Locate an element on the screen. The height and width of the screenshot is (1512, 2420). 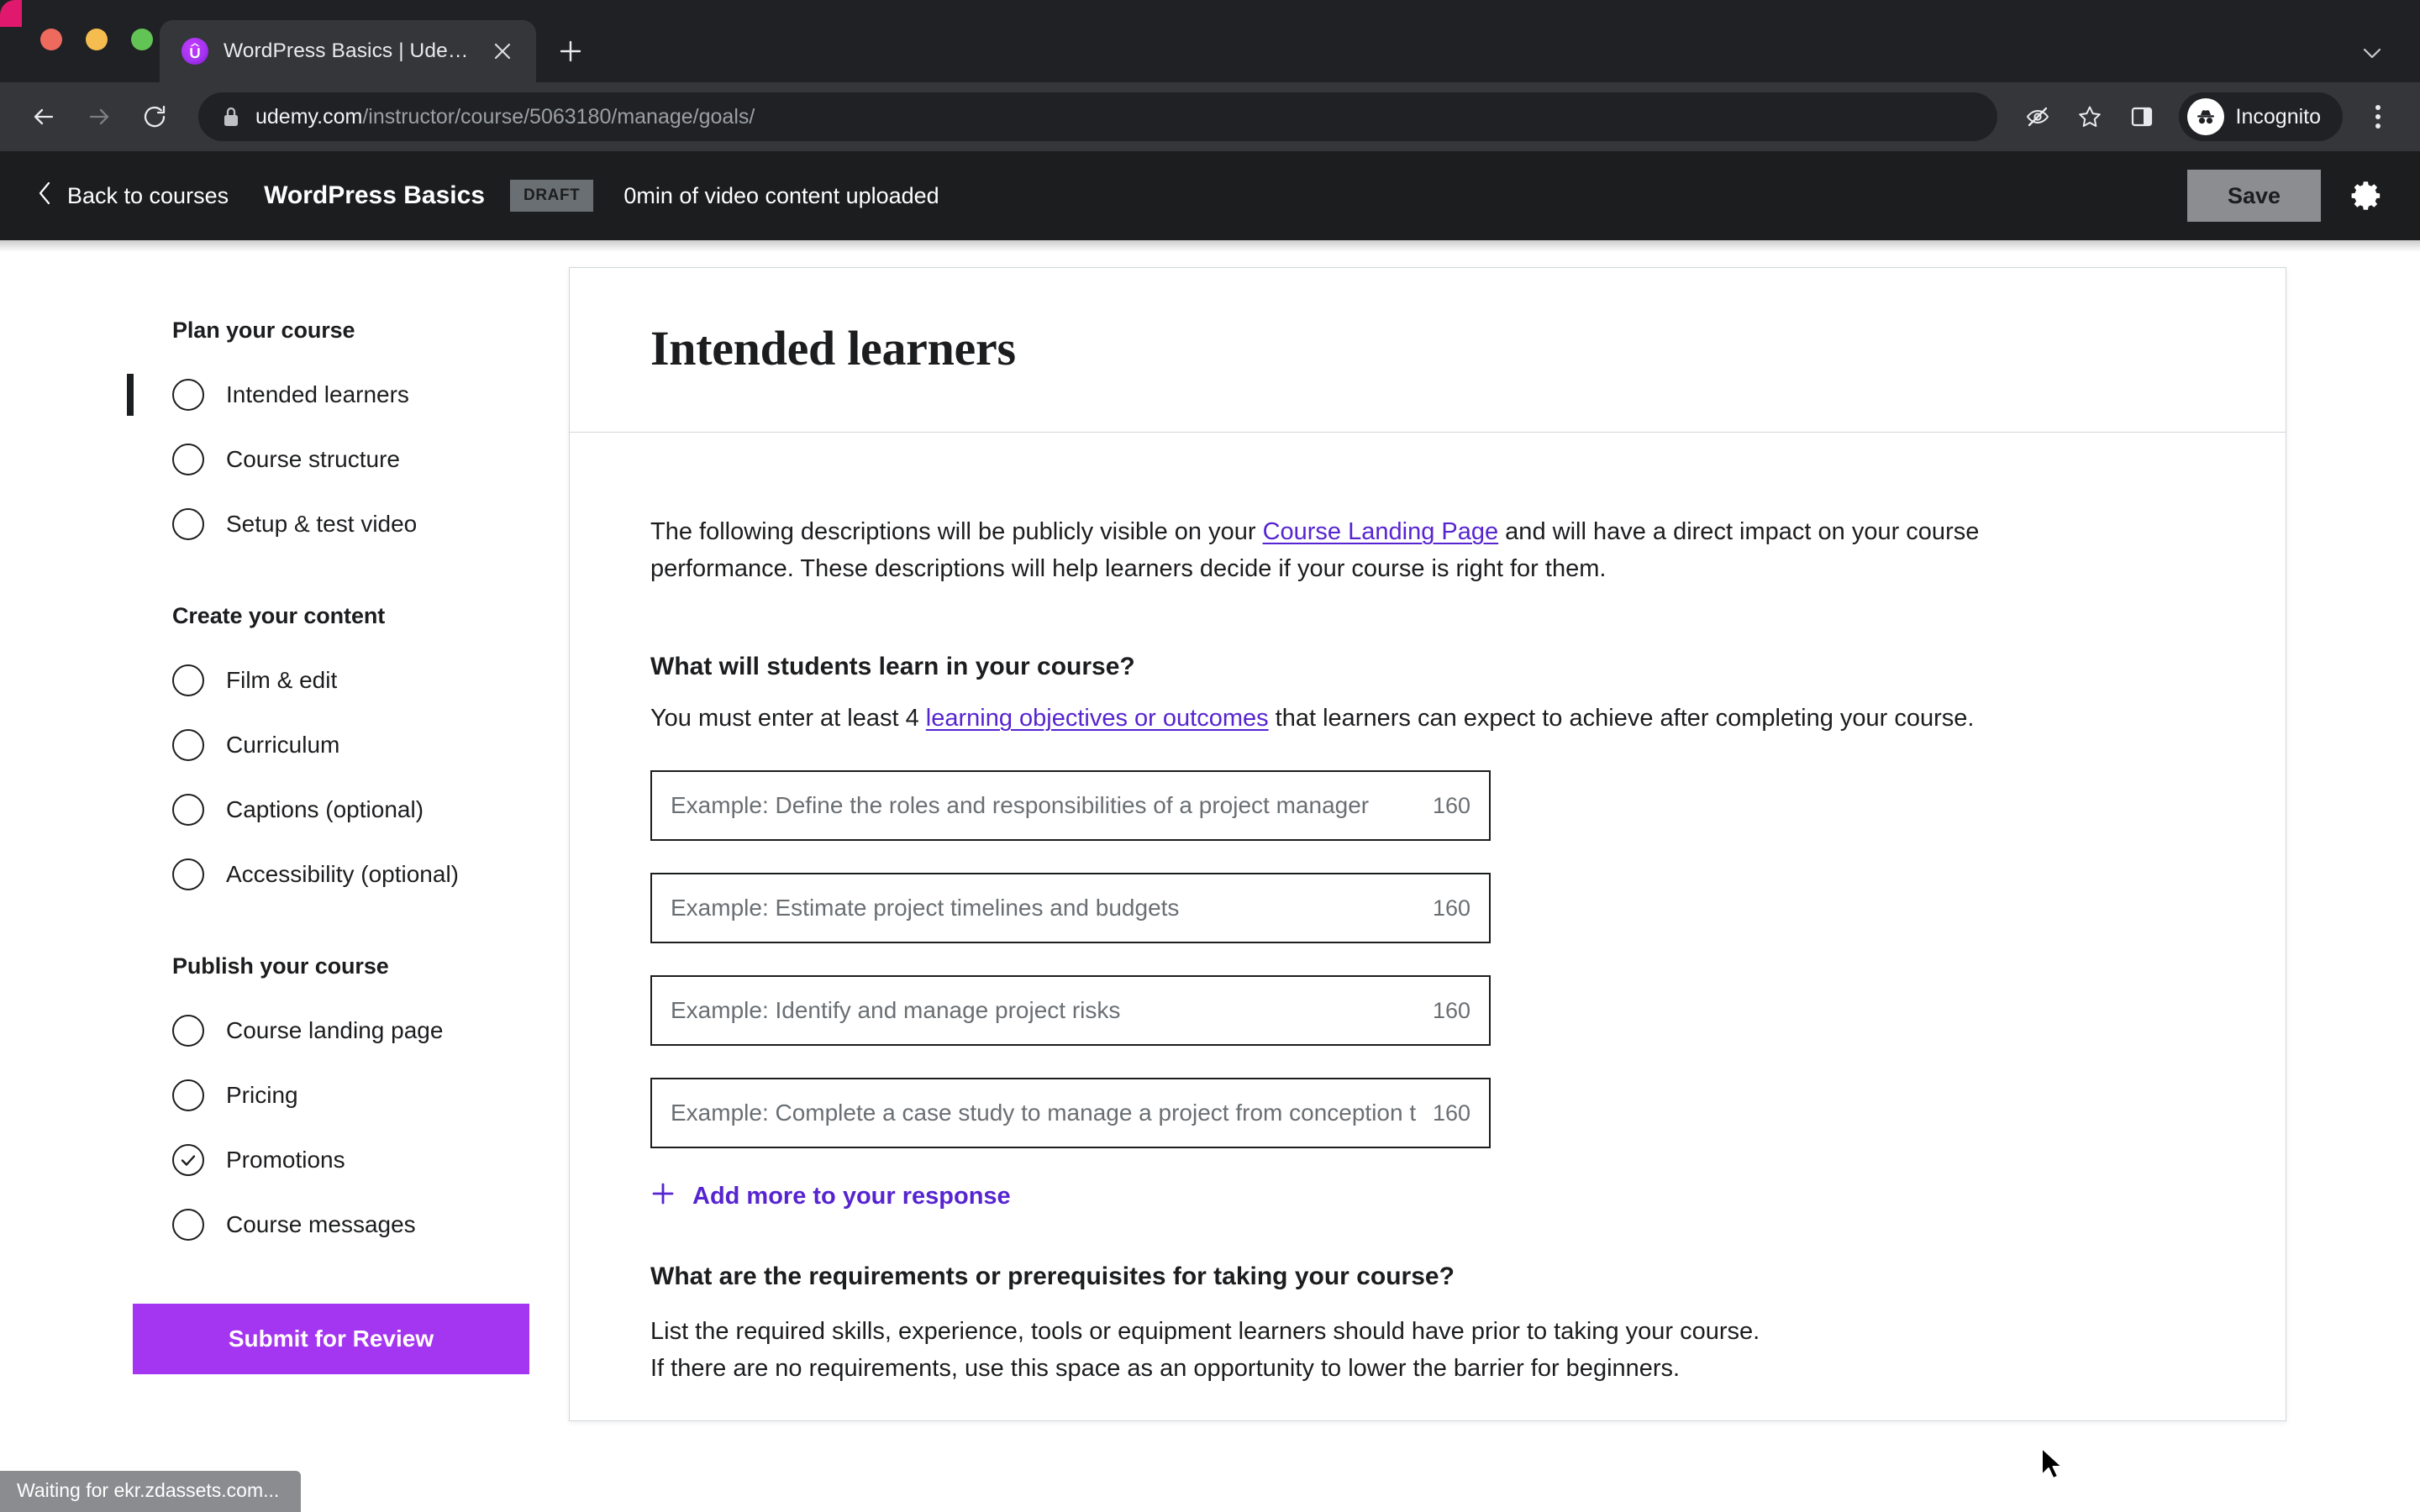
header-actions: Save is located at coordinates (2288, 196).